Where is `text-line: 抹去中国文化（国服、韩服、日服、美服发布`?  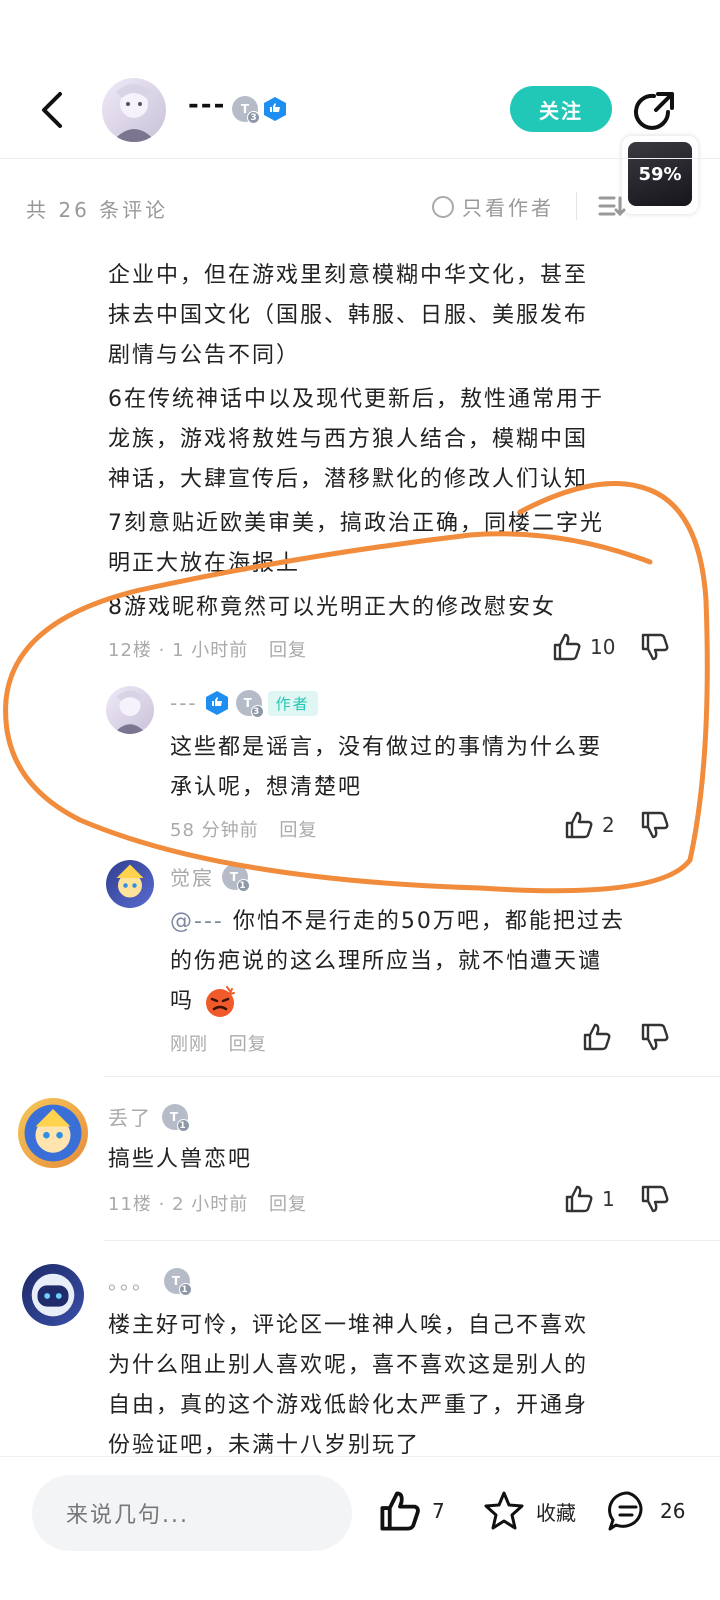 text-line: 抹去中国文化（国服、韩服、日服、美服发布 is located at coordinates (348, 315).